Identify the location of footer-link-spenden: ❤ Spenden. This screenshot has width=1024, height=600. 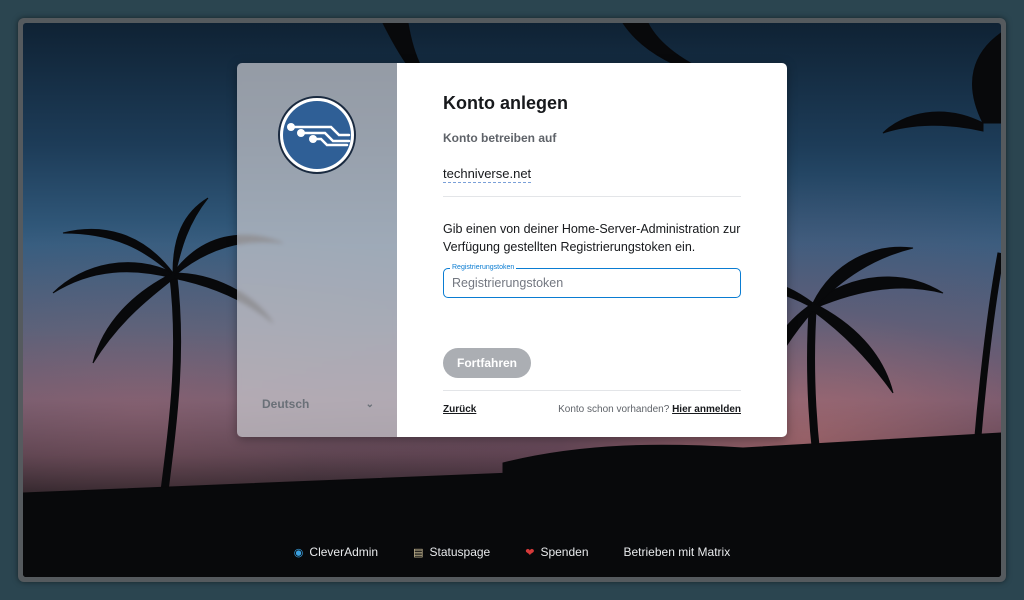
(556, 552).